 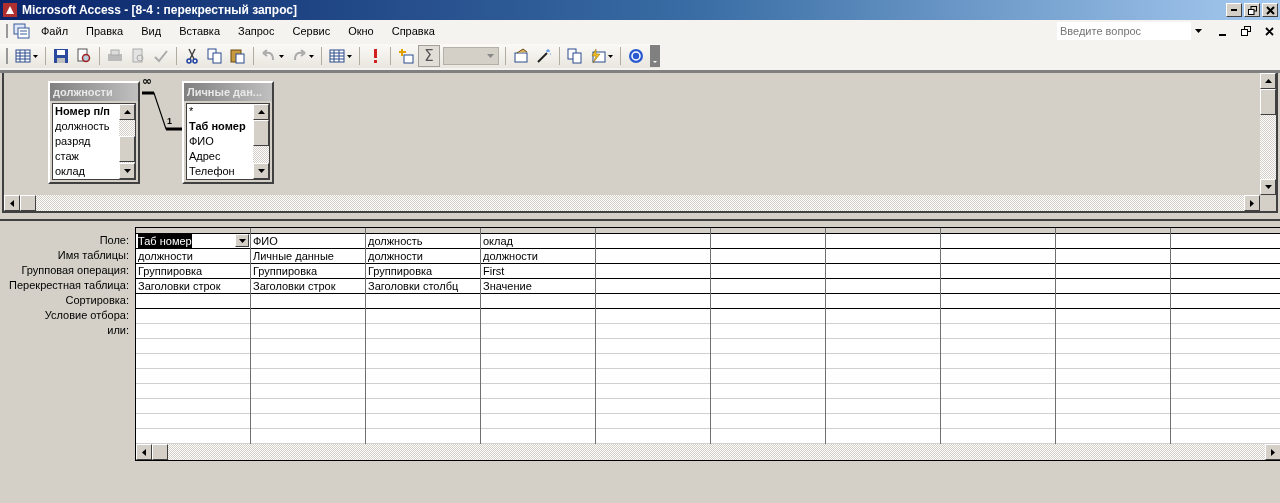 I want to click on field-item: Номер п/п, so click(x=87, y=111).